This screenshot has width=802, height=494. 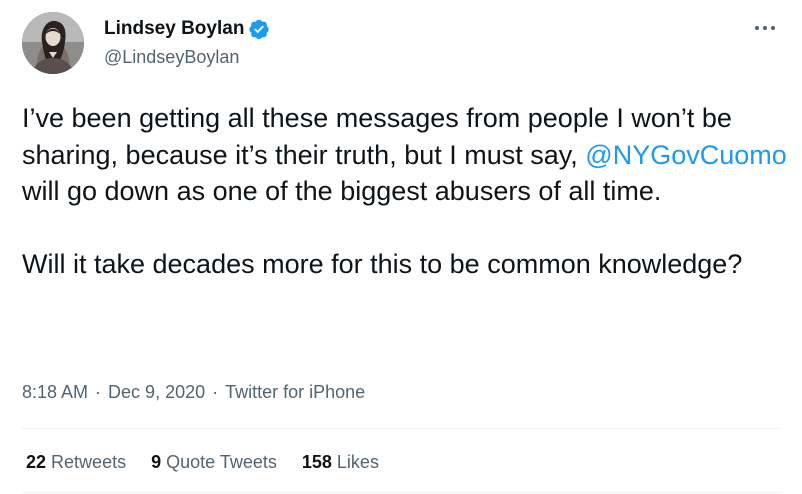 What do you see at coordinates (53, 43) in the screenshot?
I see `author-avatar` at bounding box center [53, 43].